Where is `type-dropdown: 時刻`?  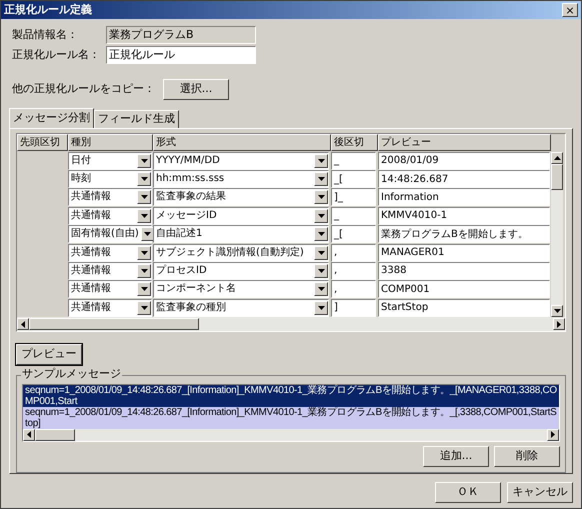 type-dropdown: 時刻 is located at coordinates (110, 179).